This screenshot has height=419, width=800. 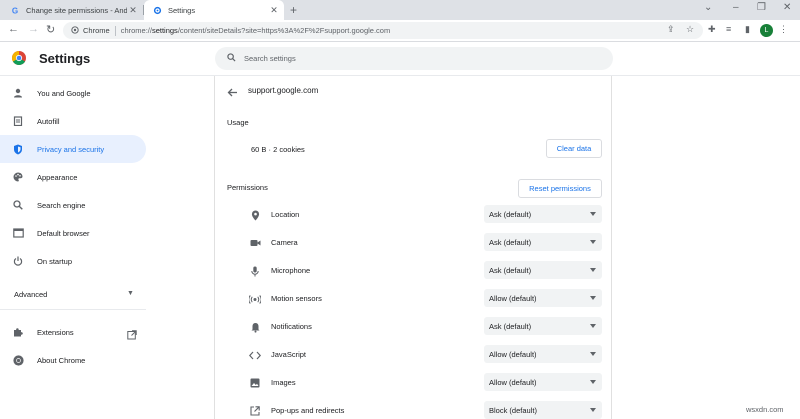 I want to click on popup-icon, so click(x=255, y=411).